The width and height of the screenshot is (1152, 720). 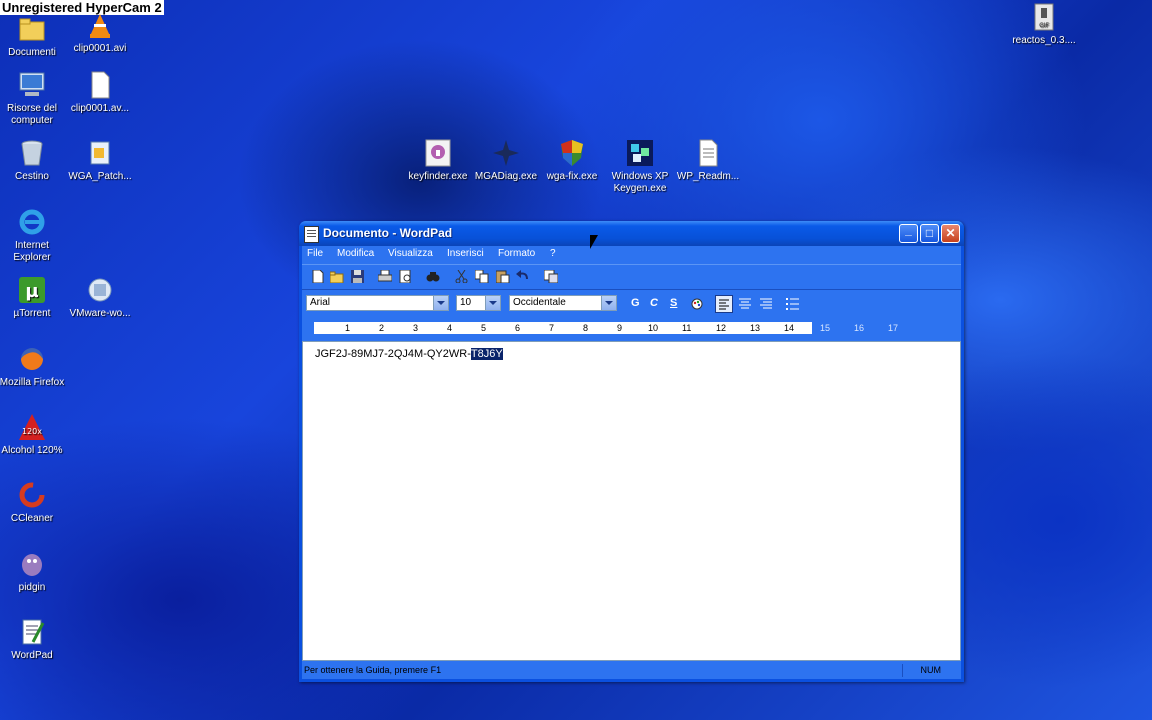 I want to click on script-select: Occidentale, so click(x=563, y=303).